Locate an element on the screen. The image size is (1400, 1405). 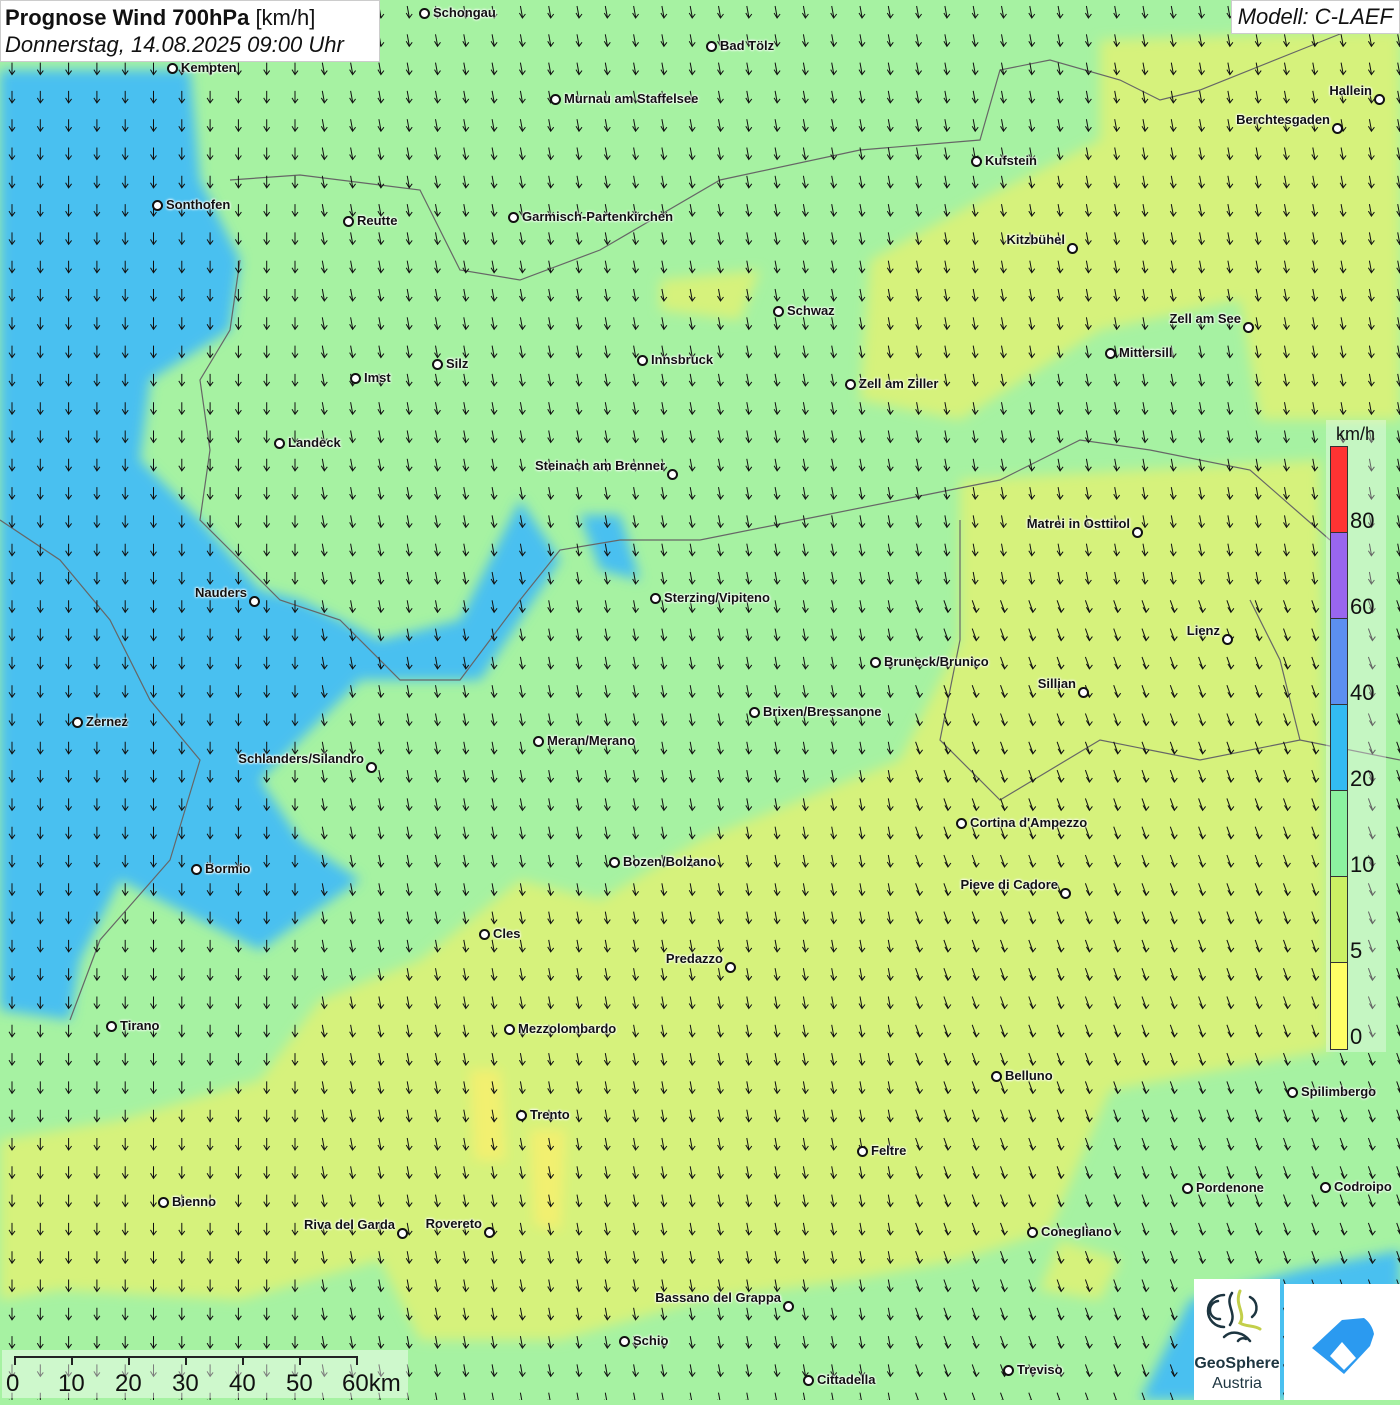
city-marker: Zell am See is located at coordinates (1211, 322).